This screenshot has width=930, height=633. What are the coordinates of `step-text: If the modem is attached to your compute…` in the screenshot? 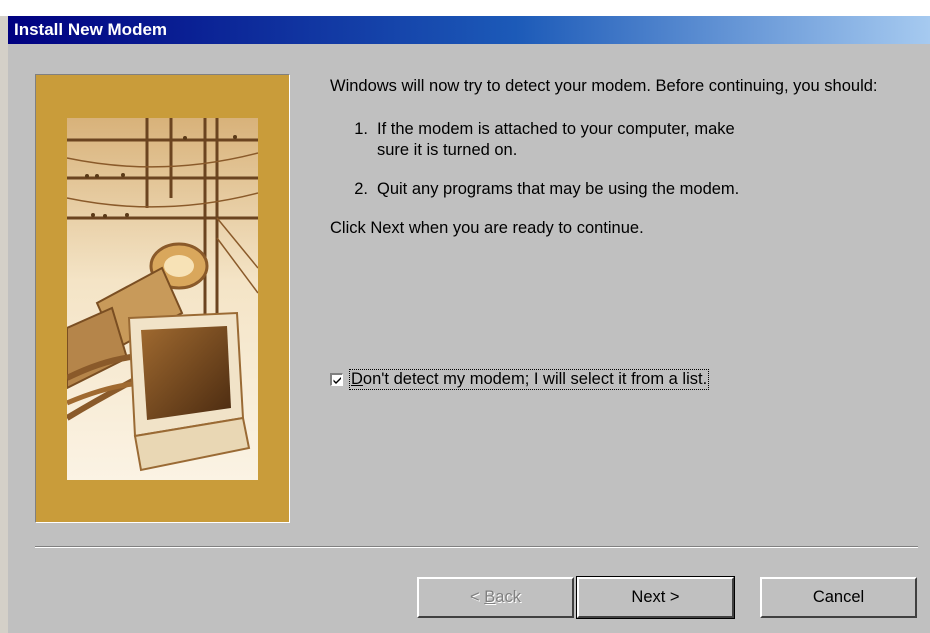 It's located at (556, 139).